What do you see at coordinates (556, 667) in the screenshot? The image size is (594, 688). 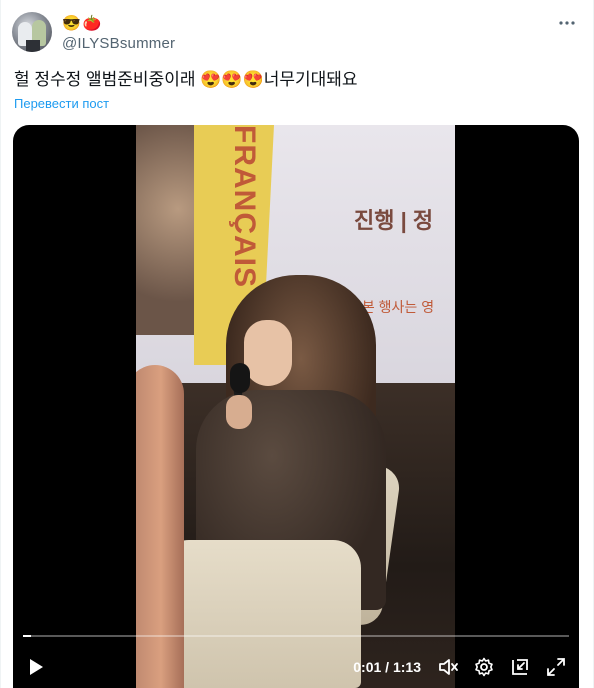 I see `fullscreen-icon` at bounding box center [556, 667].